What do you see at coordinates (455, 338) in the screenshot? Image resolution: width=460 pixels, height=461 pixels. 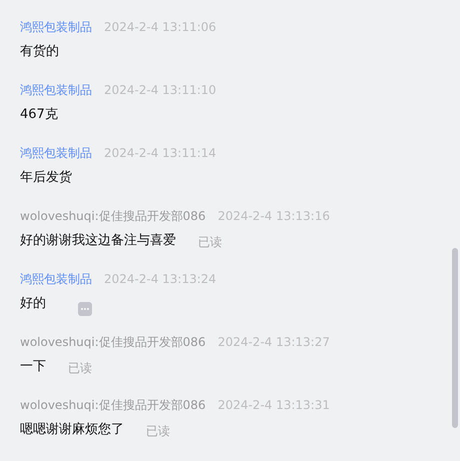 I see `scrollbar` at bounding box center [455, 338].